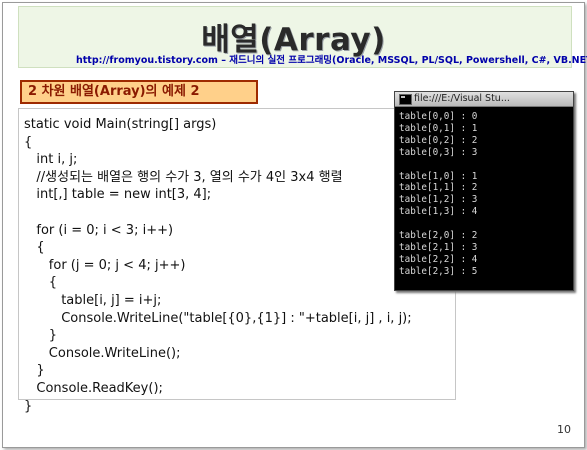 This screenshot has height=450, width=587. Describe the element at coordinates (93, 300) in the screenshot. I see `code-line: table[i, j] = i+j;` at that location.